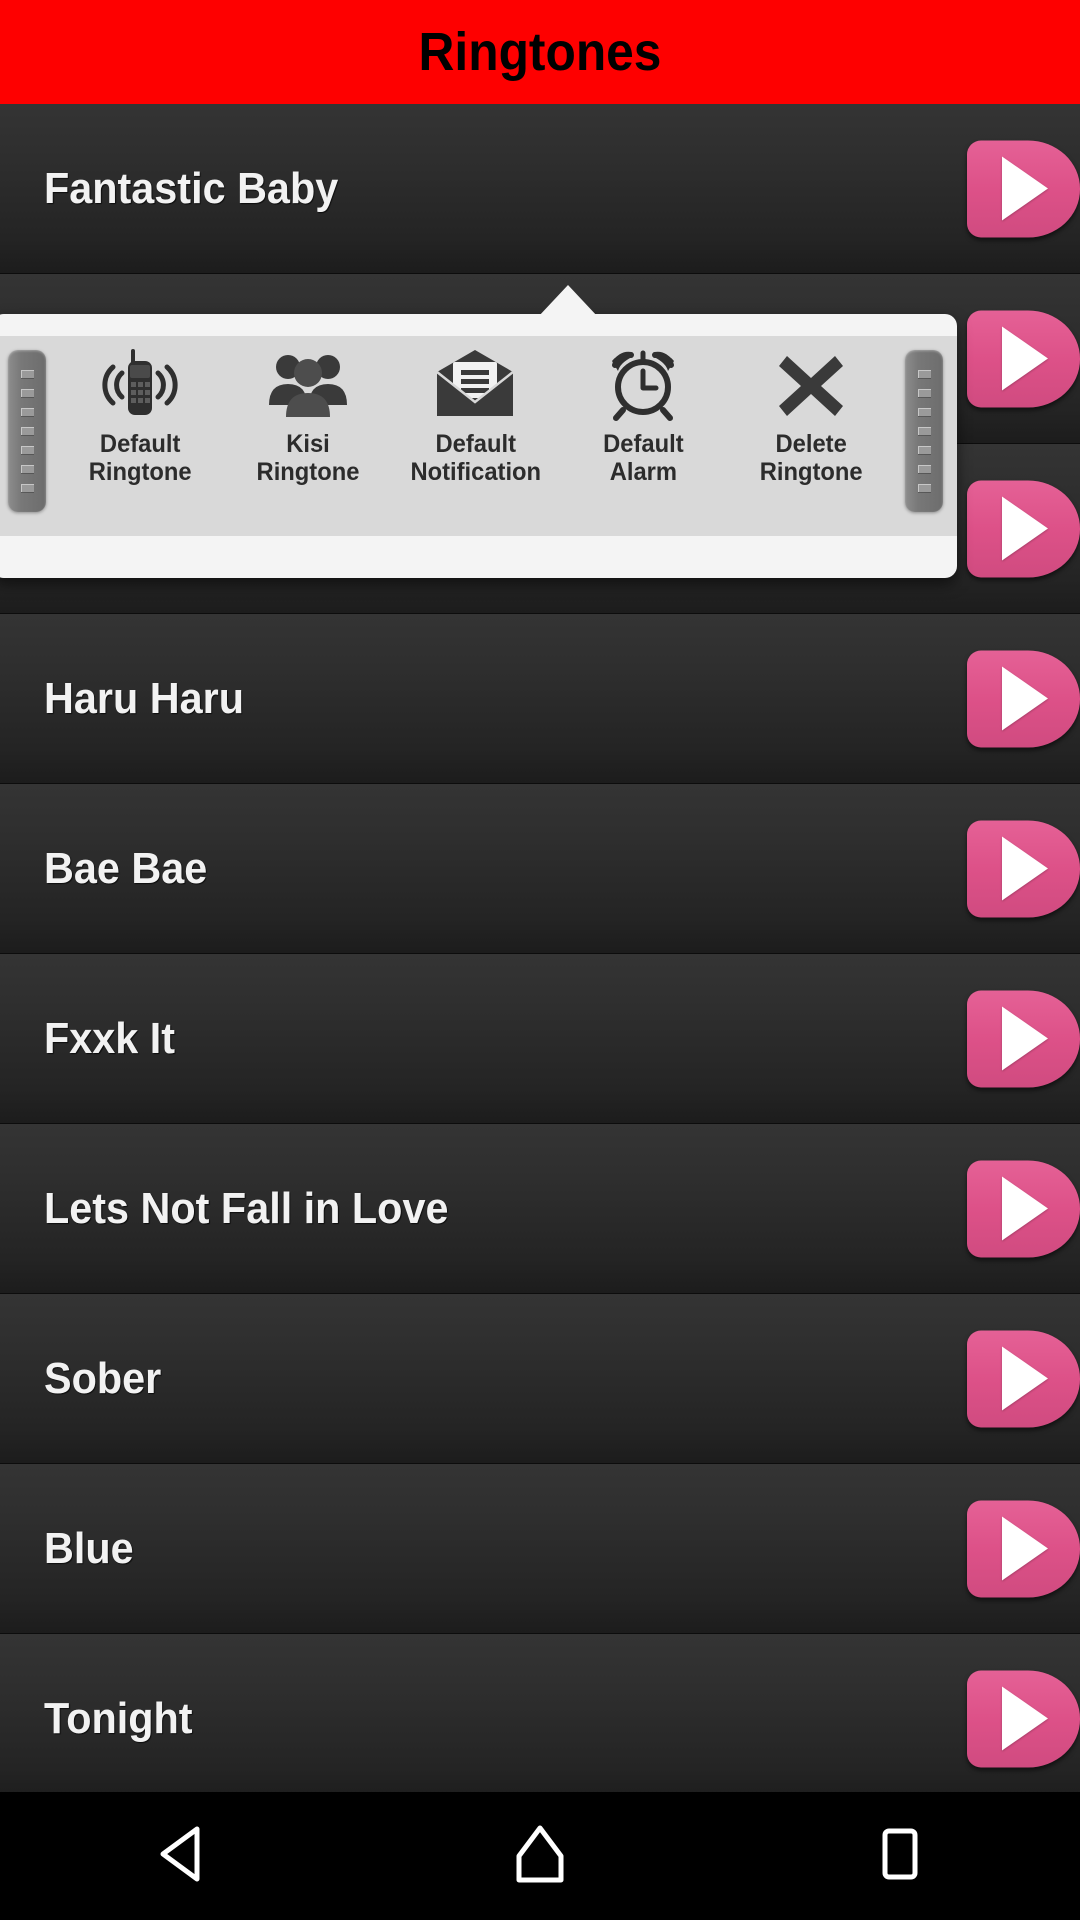 This screenshot has height=1920, width=1080. What do you see at coordinates (89, 1548) in the screenshot?
I see `ringtone-title: Blue` at bounding box center [89, 1548].